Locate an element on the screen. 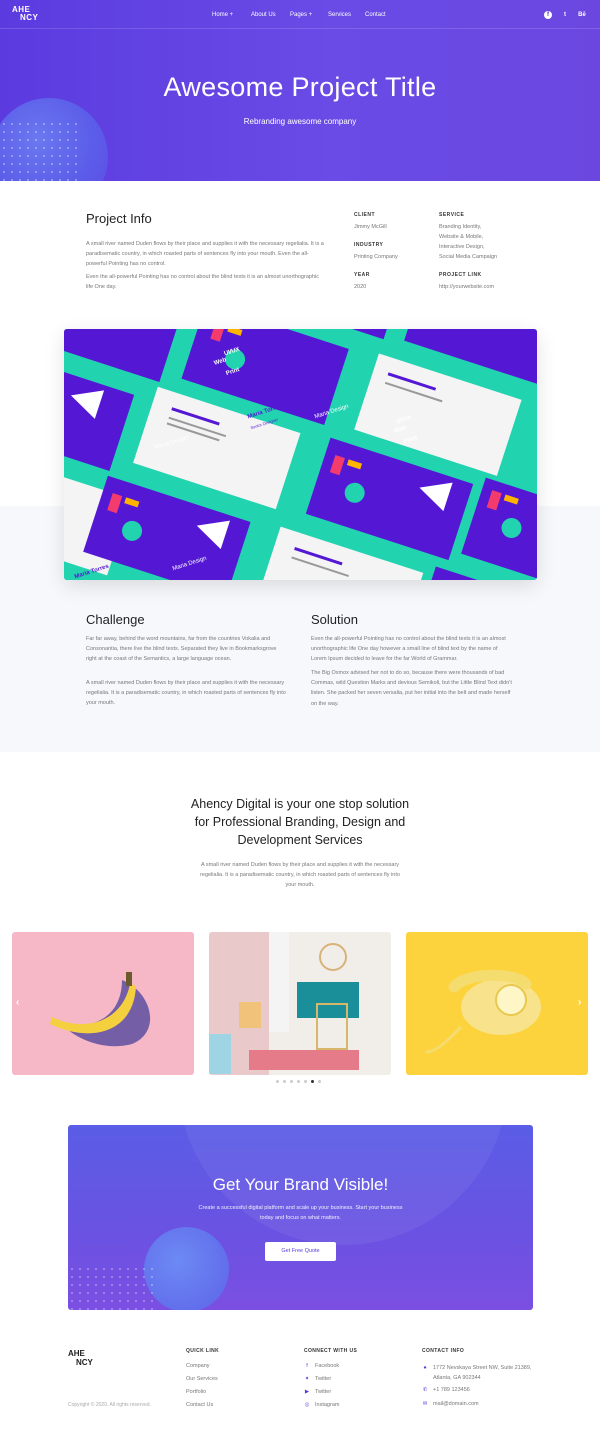 The image size is (600, 1443). challenge-heading: Challenge is located at coordinates (115, 619).